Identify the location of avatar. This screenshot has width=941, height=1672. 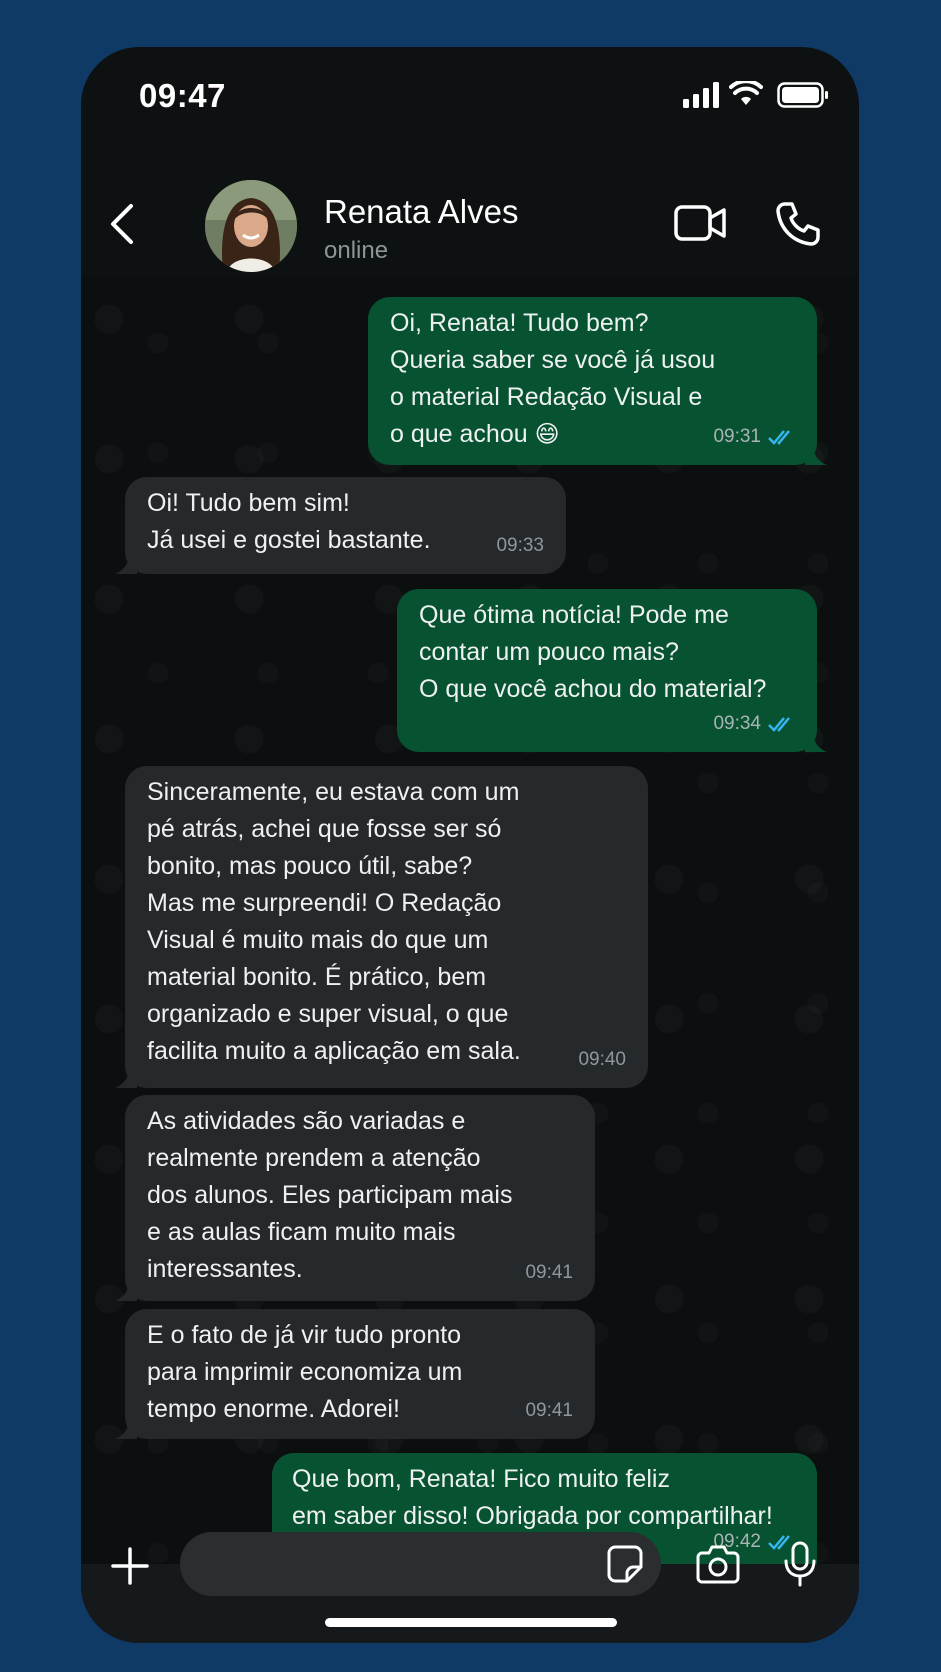
(251, 226).